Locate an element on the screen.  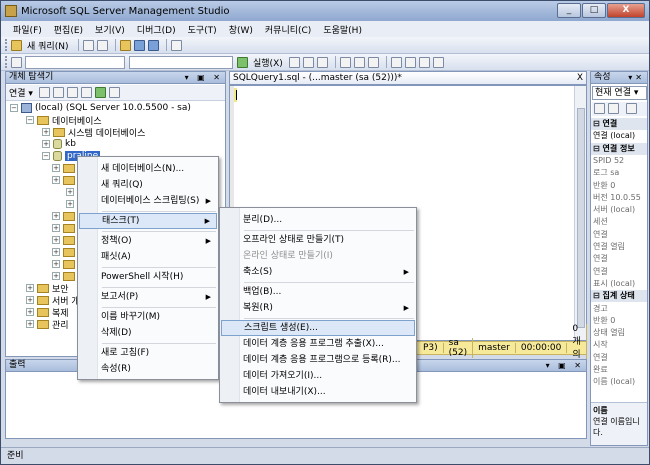
property-row: 세션 is located at coordinates (619, 222).